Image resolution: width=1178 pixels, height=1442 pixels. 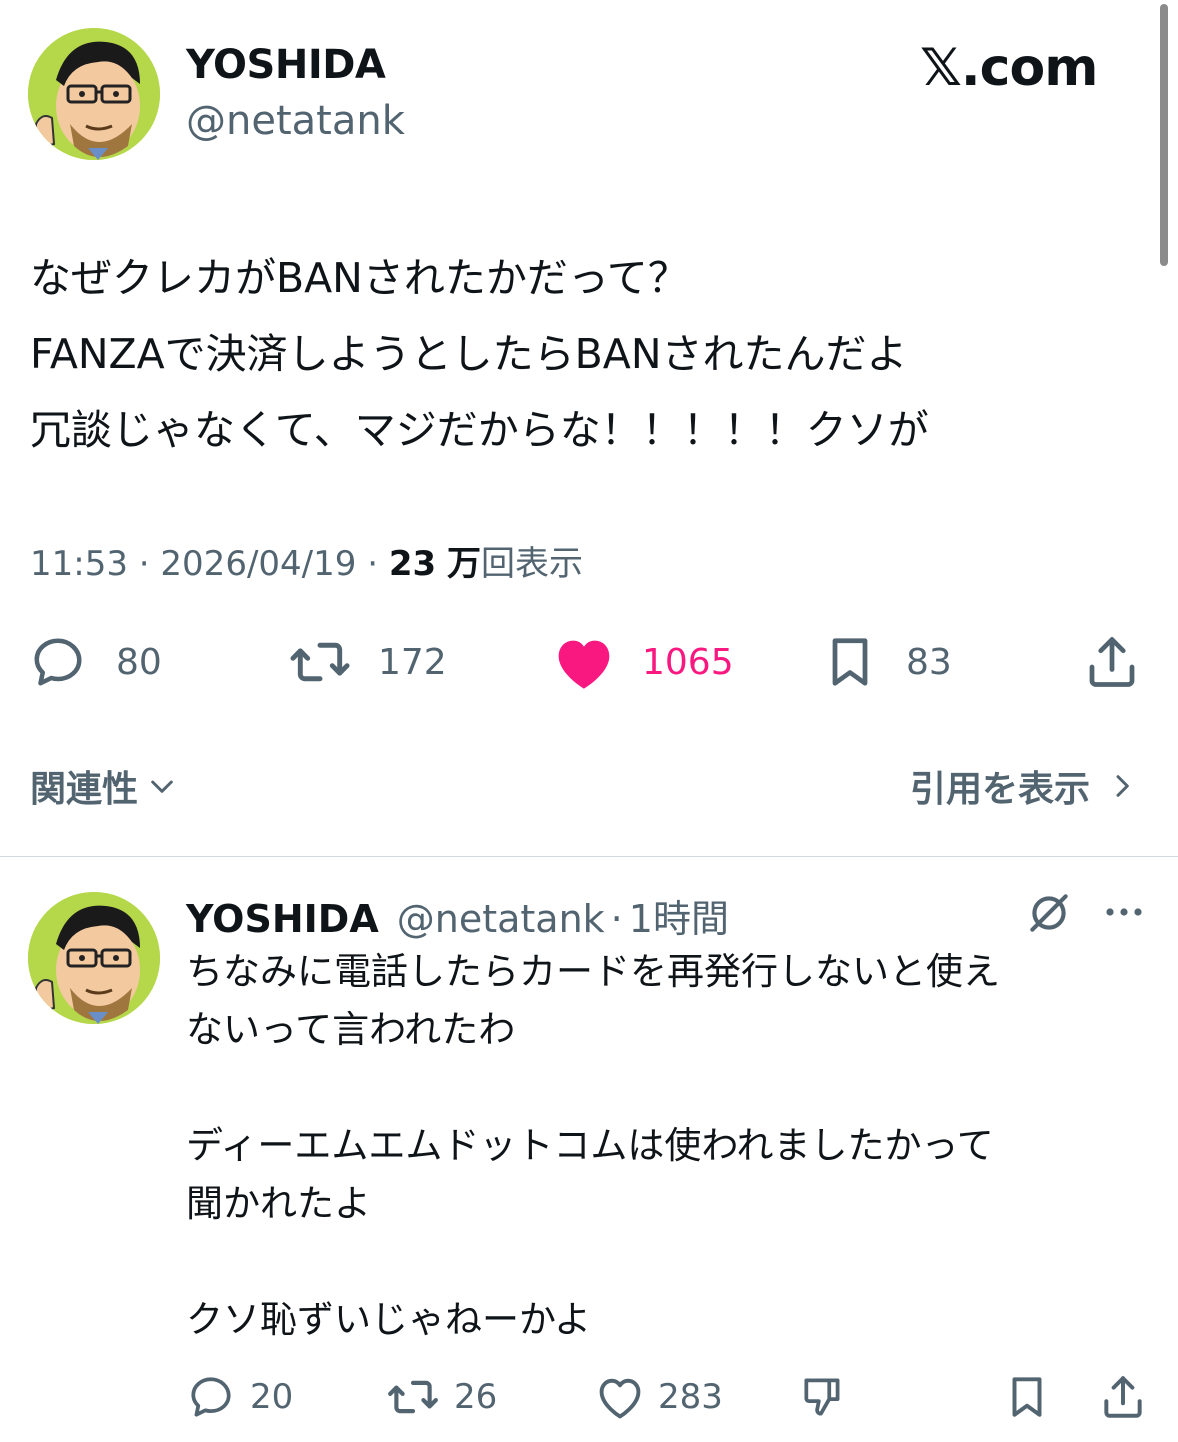 I want to click on reply-like-button: 283, so click(x=658, y=1397).